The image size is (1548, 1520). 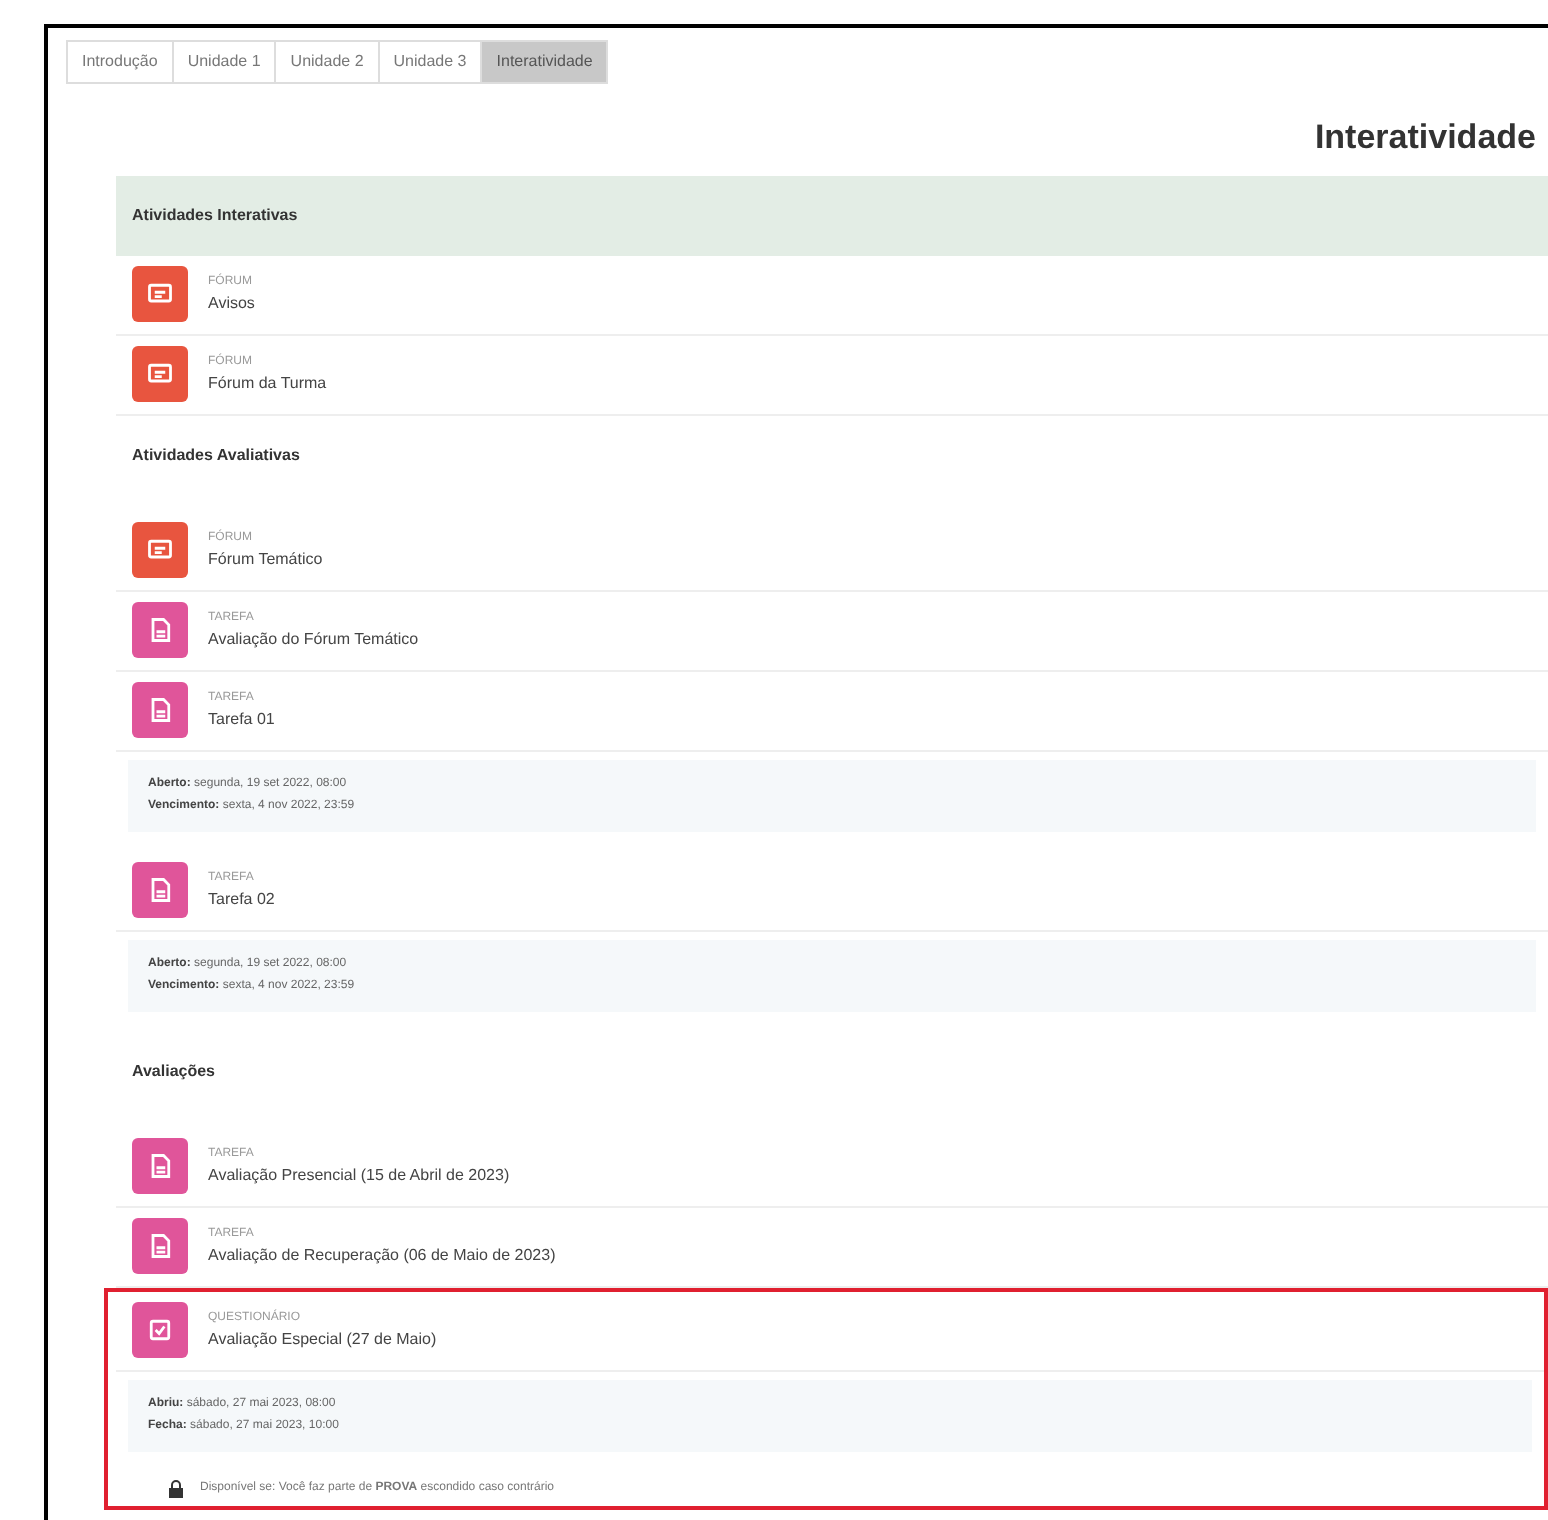 What do you see at coordinates (241, 719) in the screenshot?
I see `activity-link: Tarefa 01` at bounding box center [241, 719].